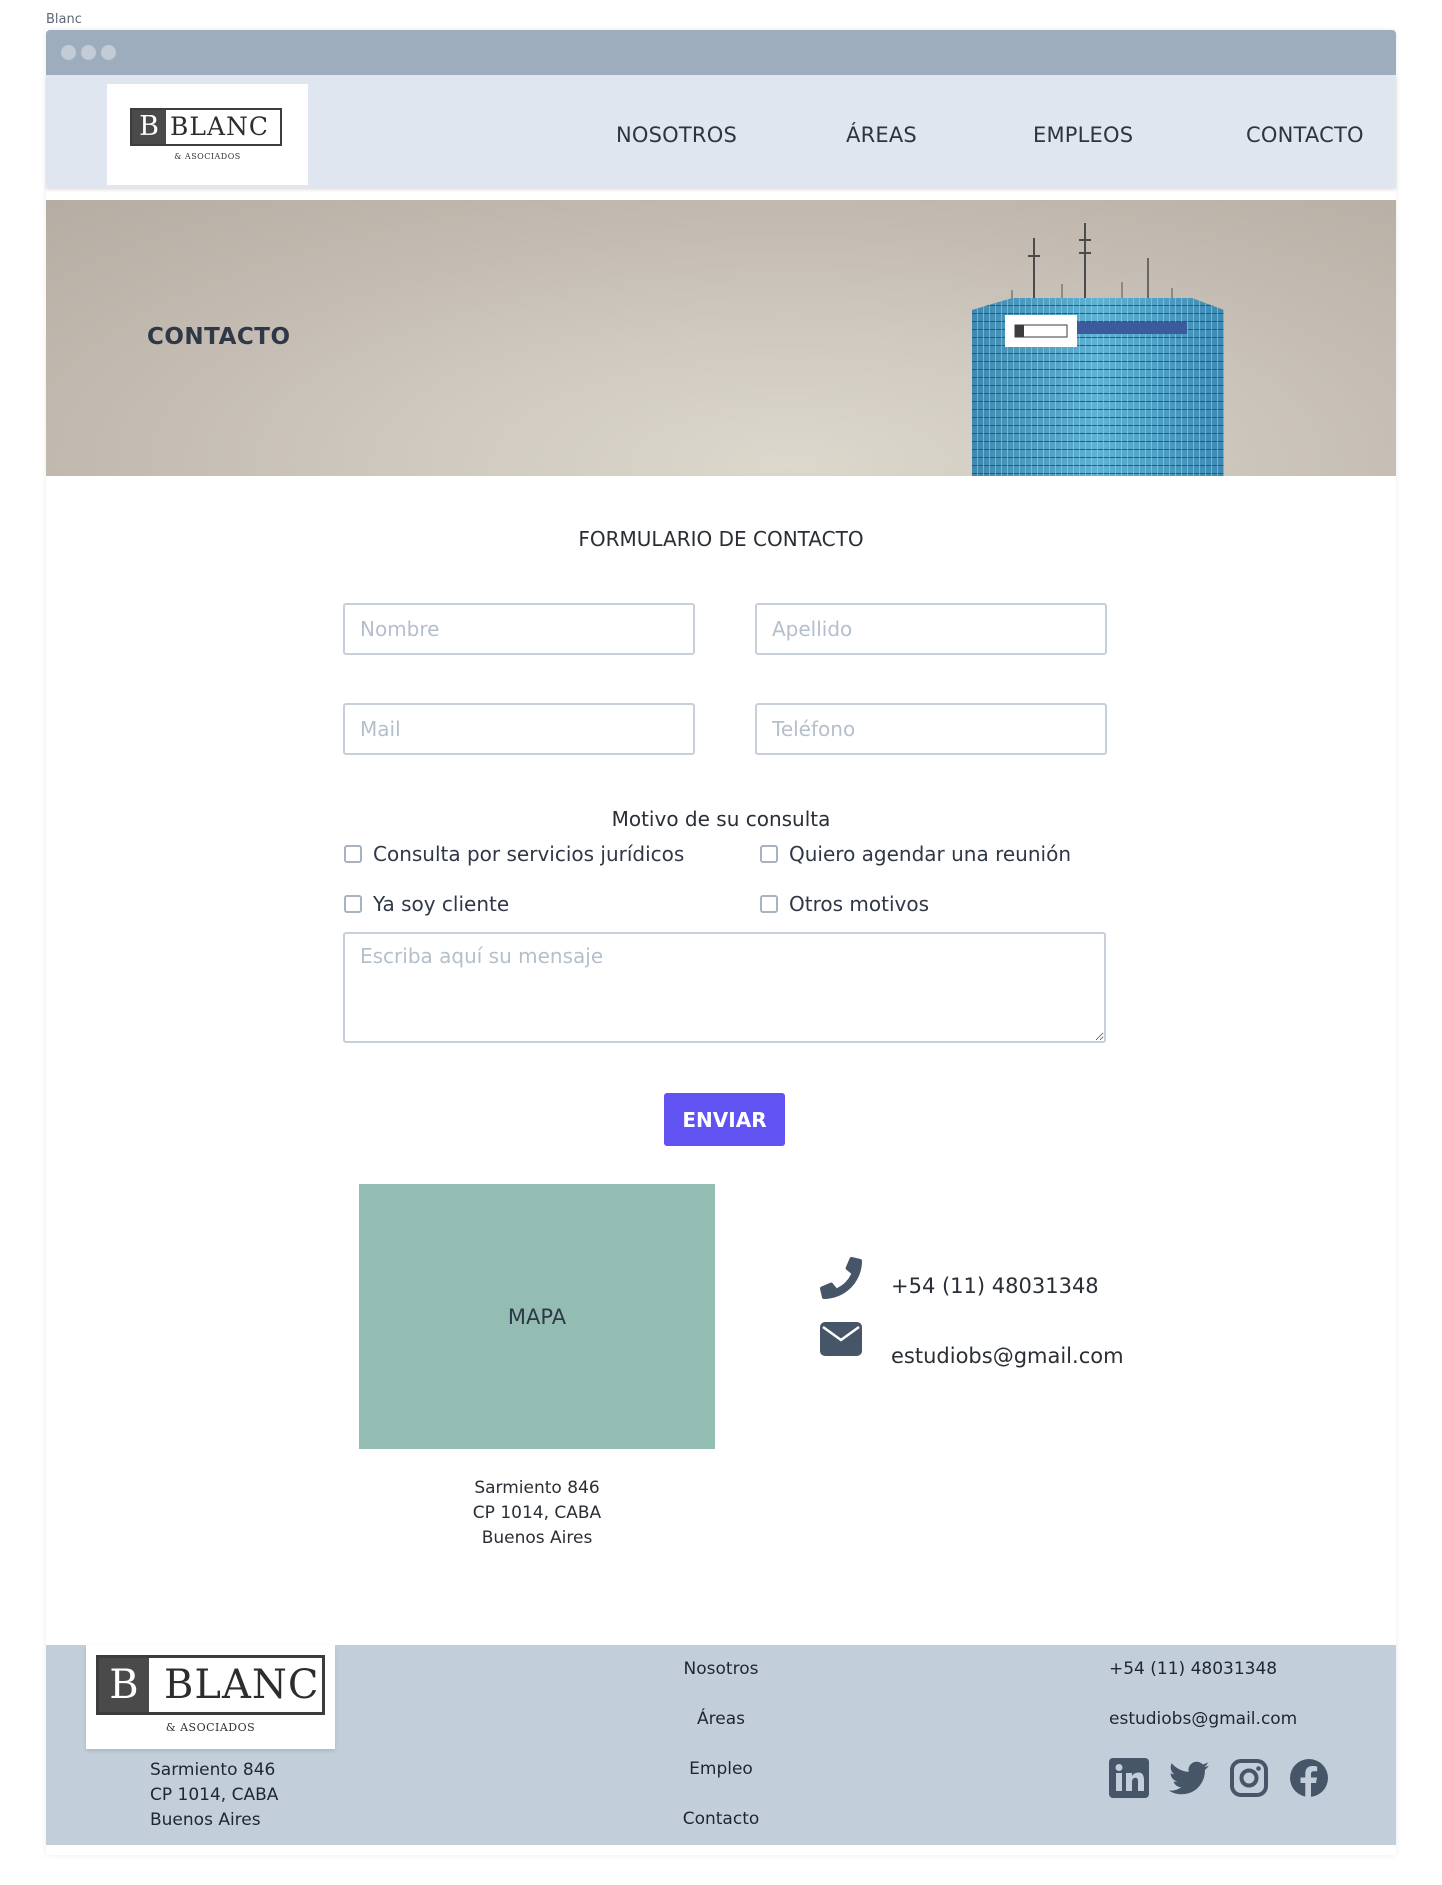 The width and height of the screenshot is (1442, 1885). What do you see at coordinates (529, 854) in the screenshot?
I see `checkbox-label: Consulta por servicios jurídicos` at bounding box center [529, 854].